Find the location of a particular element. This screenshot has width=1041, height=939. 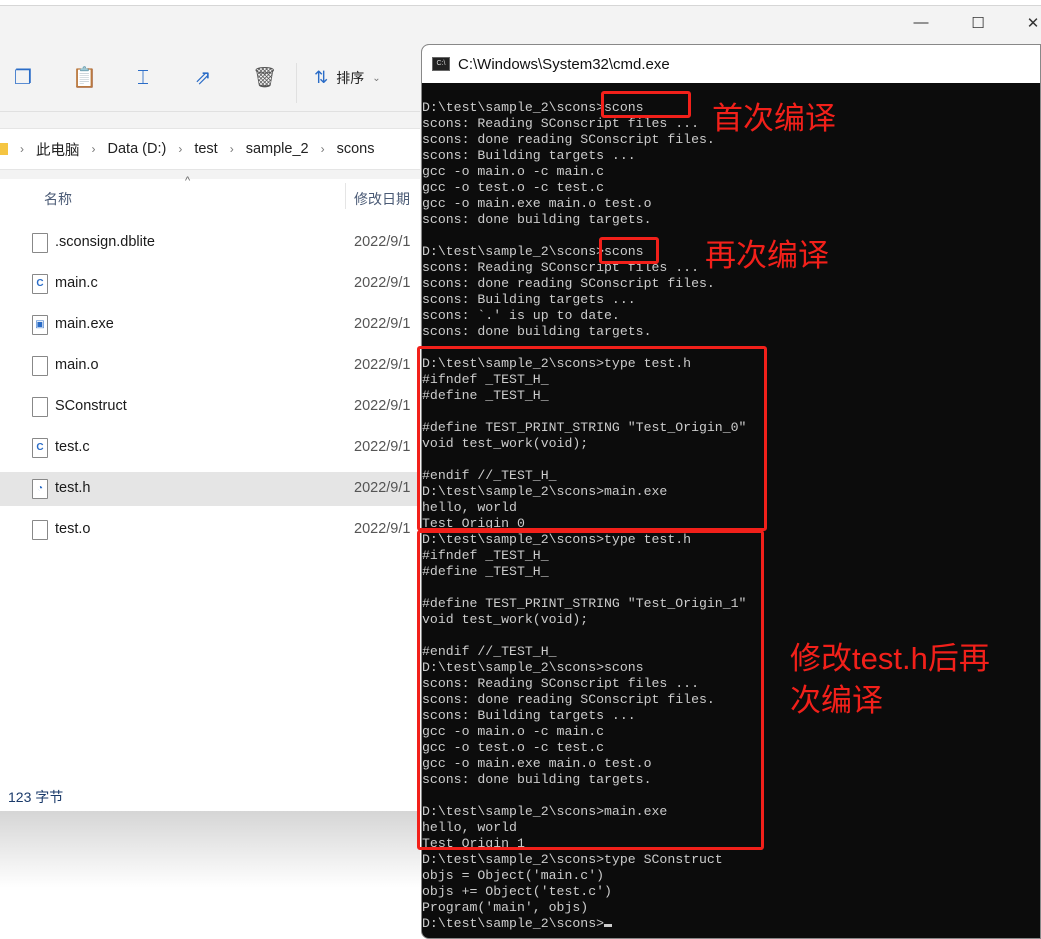

annotation-modified-rebuild-1: 修改test.h后再 is located at coordinates (890, 658).